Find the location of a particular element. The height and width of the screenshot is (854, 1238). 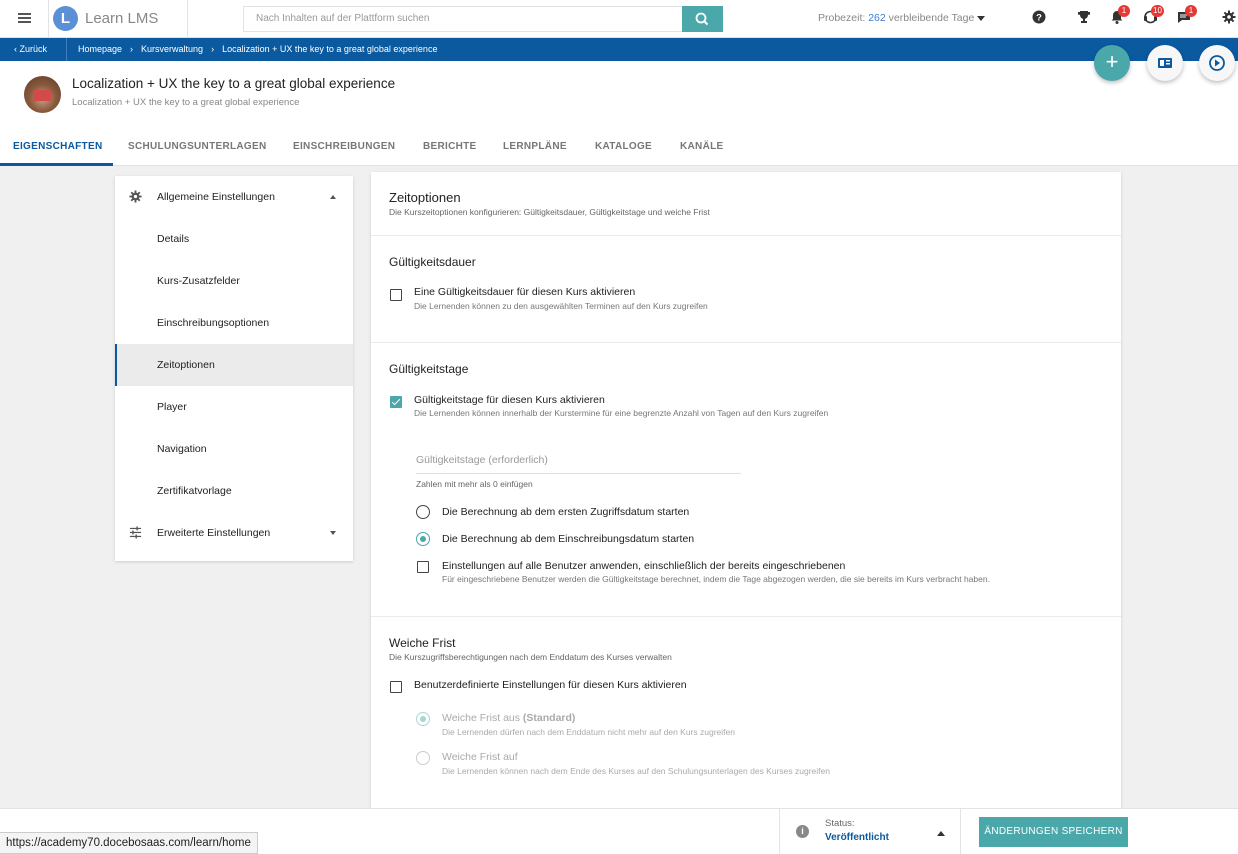

messages-button: 10 is located at coordinates (1153, 16).